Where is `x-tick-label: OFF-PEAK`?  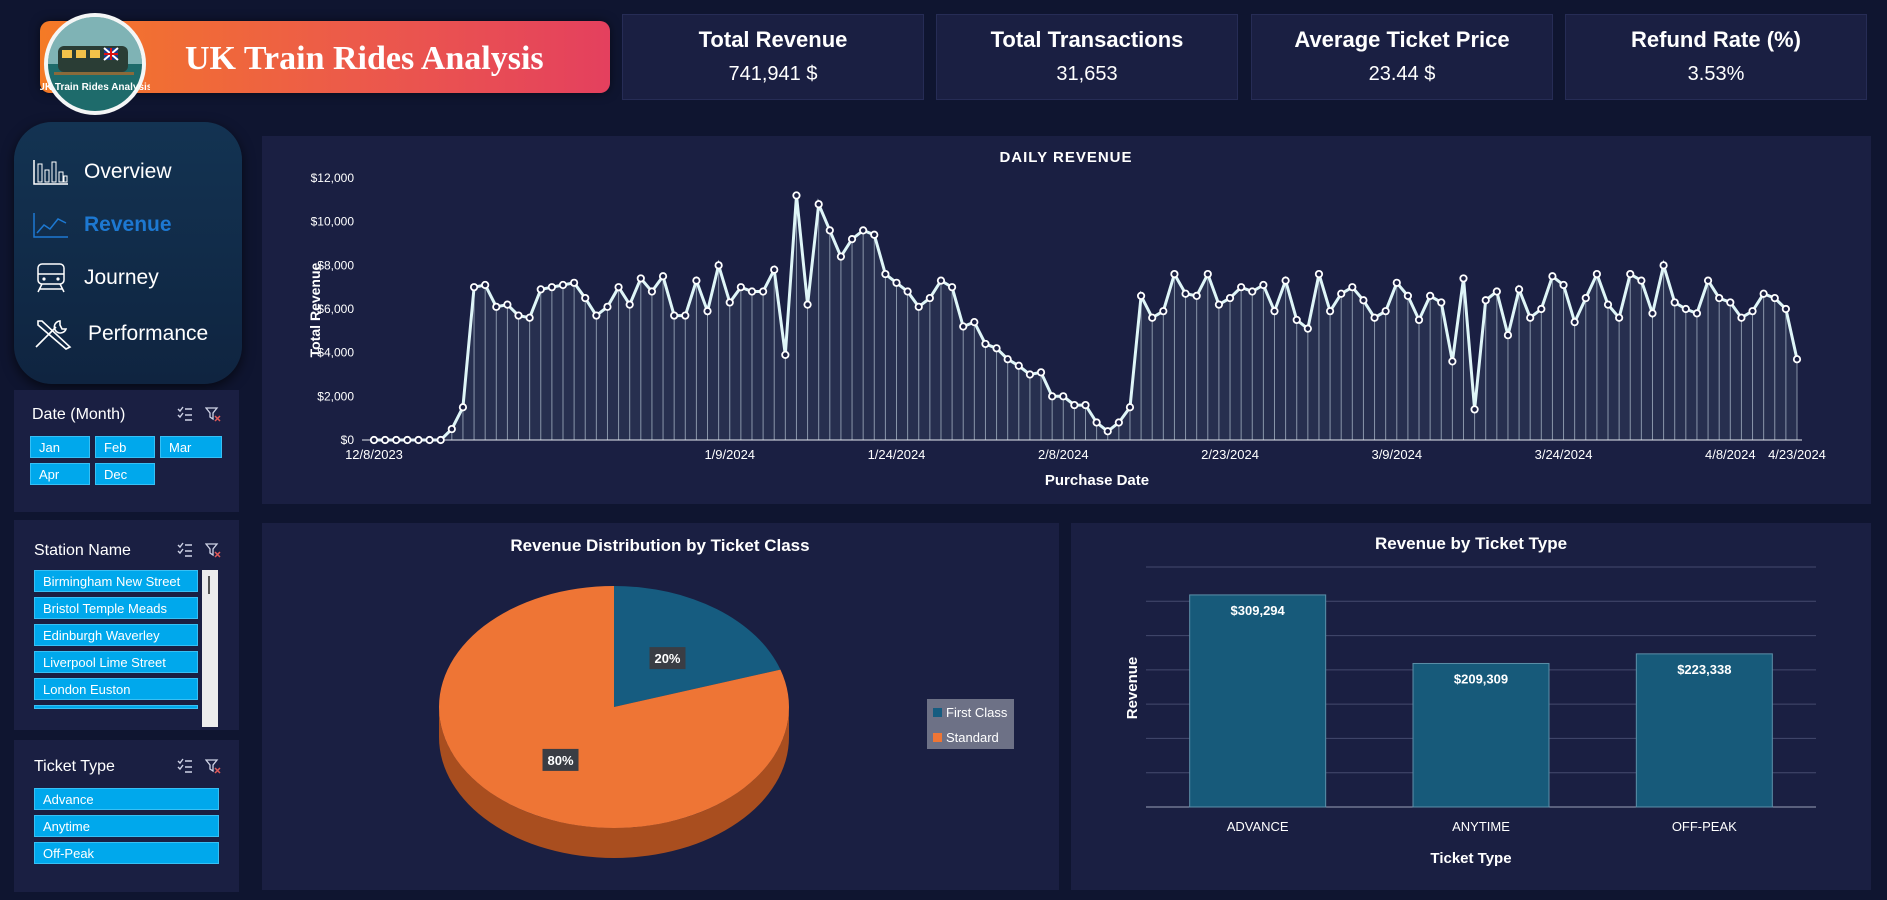
x-tick-label: OFF-PEAK is located at coordinates (1704, 826).